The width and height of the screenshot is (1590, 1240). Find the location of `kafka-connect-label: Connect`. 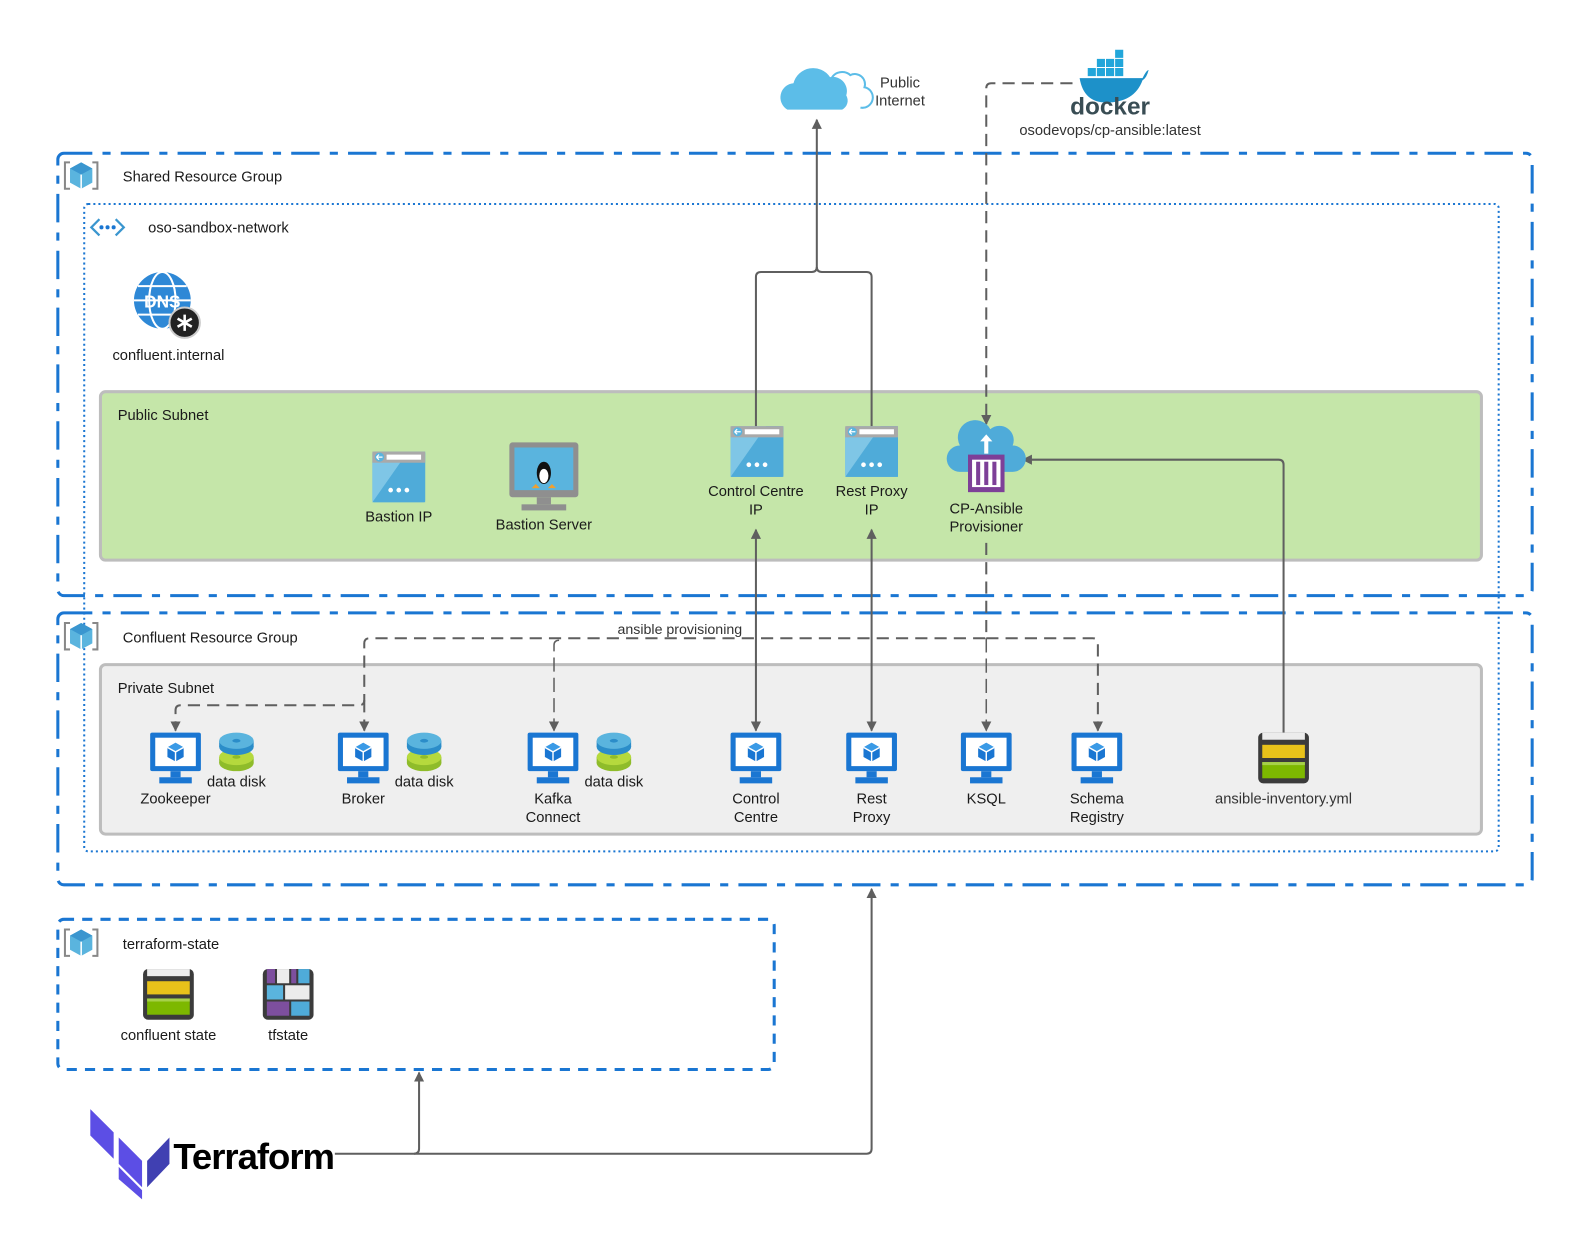

kafka-connect-label: Connect is located at coordinates (553, 818).